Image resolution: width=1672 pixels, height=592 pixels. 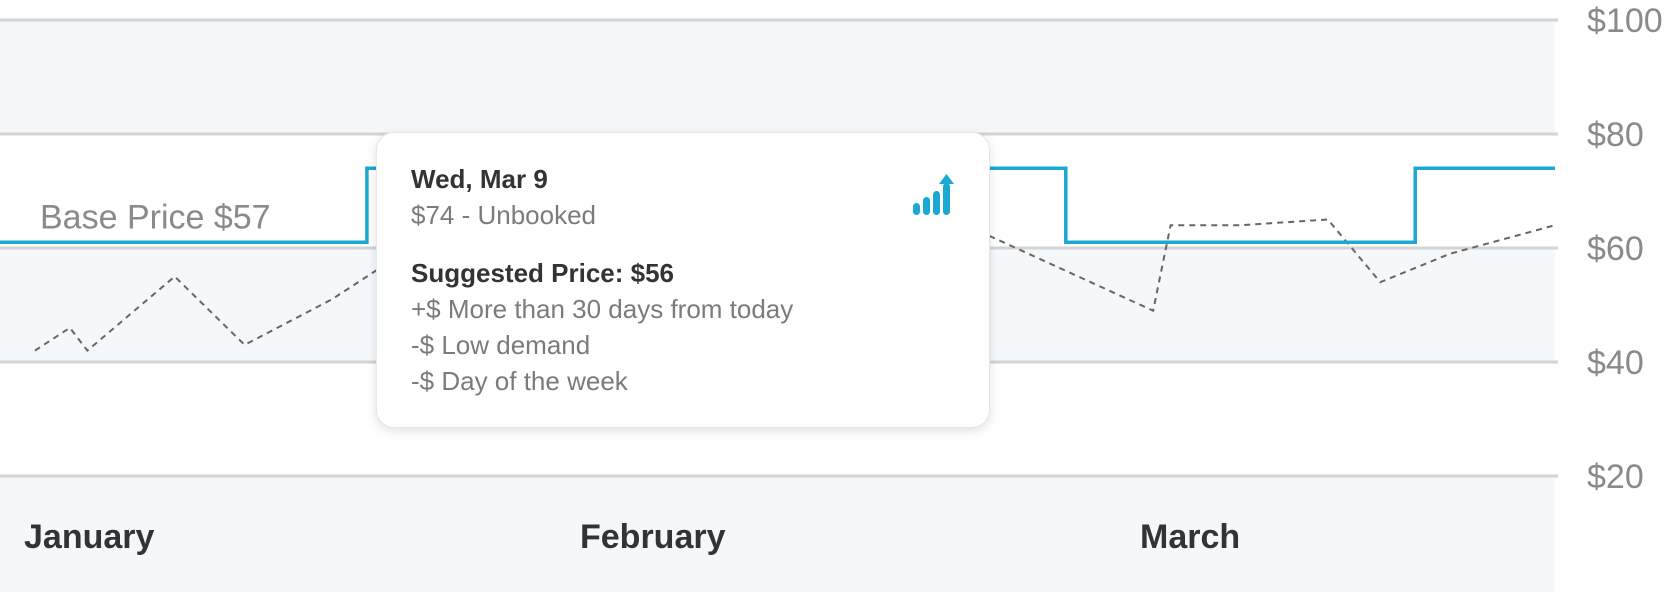 What do you see at coordinates (1615, 363) in the screenshot?
I see `y-tick-label: $40` at bounding box center [1615, 363].